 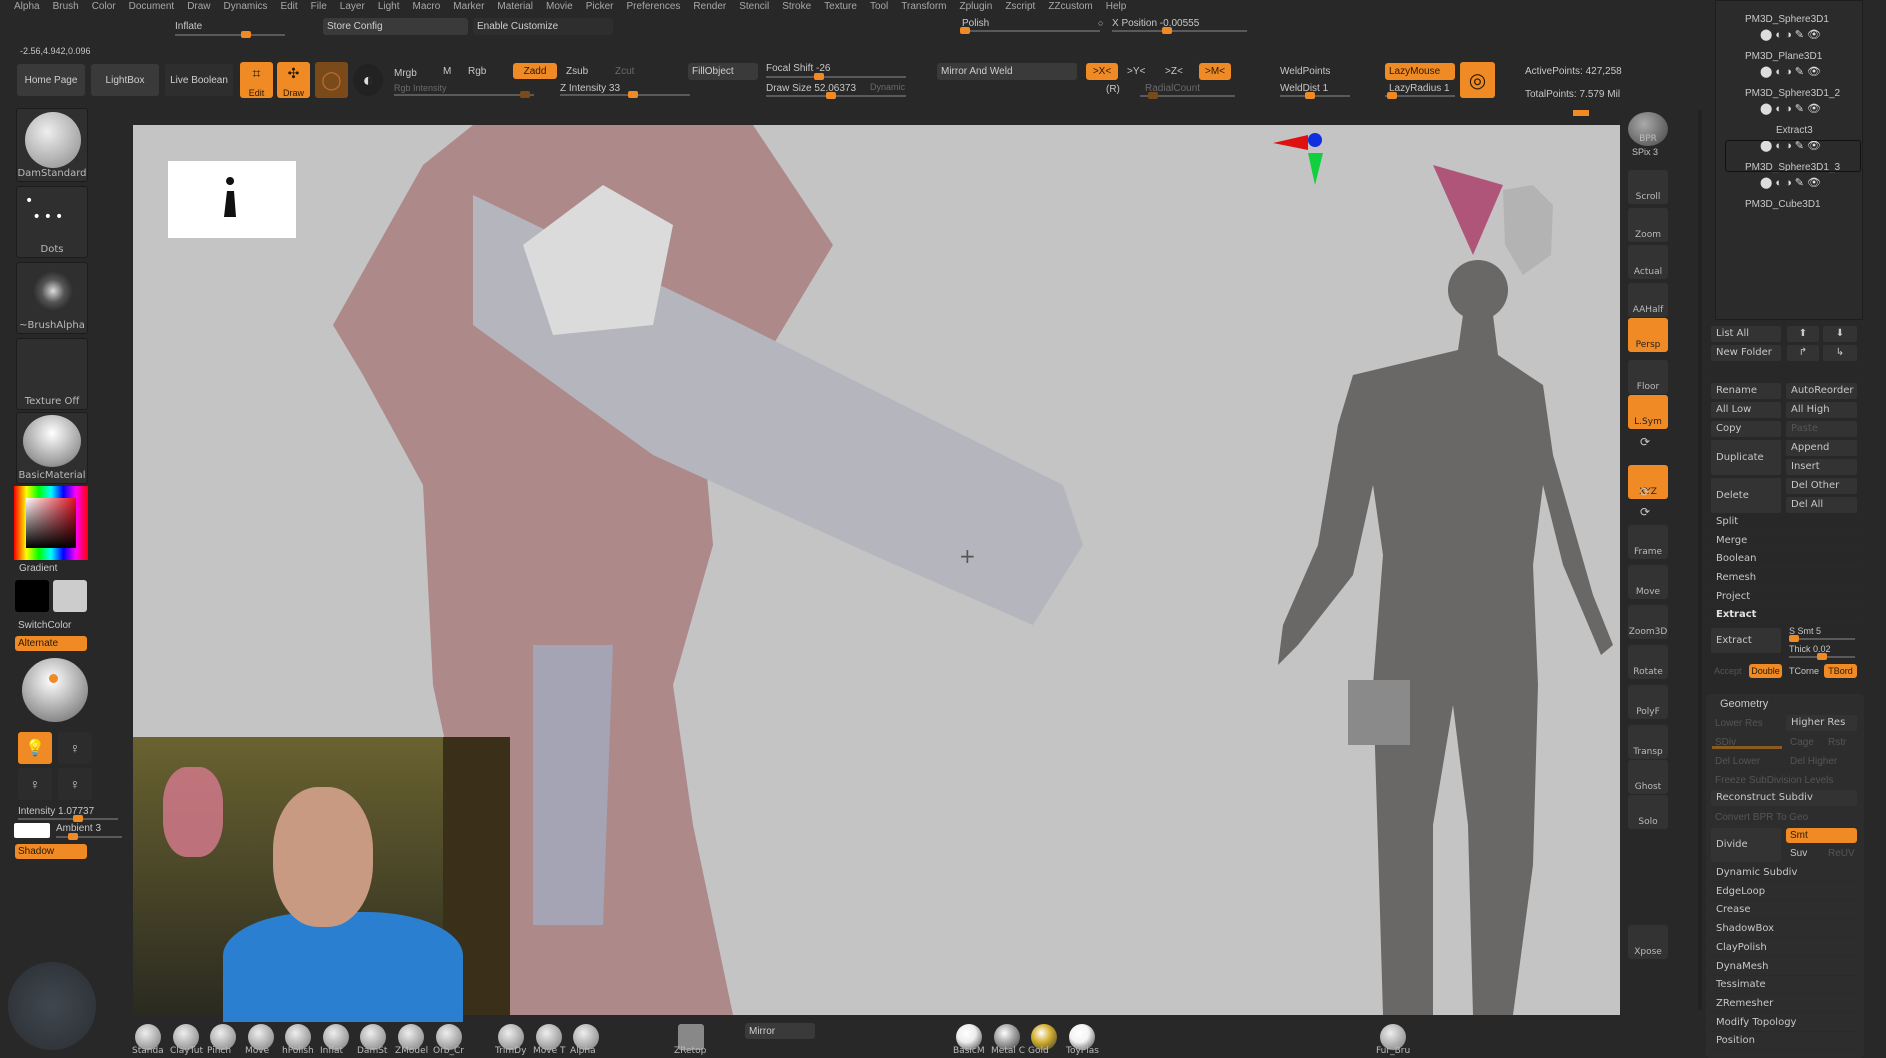 What do you see at coordinates (198, 7) in the screenshot?
I see `menu-item-draw: Draw` at bounding box center [198, 7].